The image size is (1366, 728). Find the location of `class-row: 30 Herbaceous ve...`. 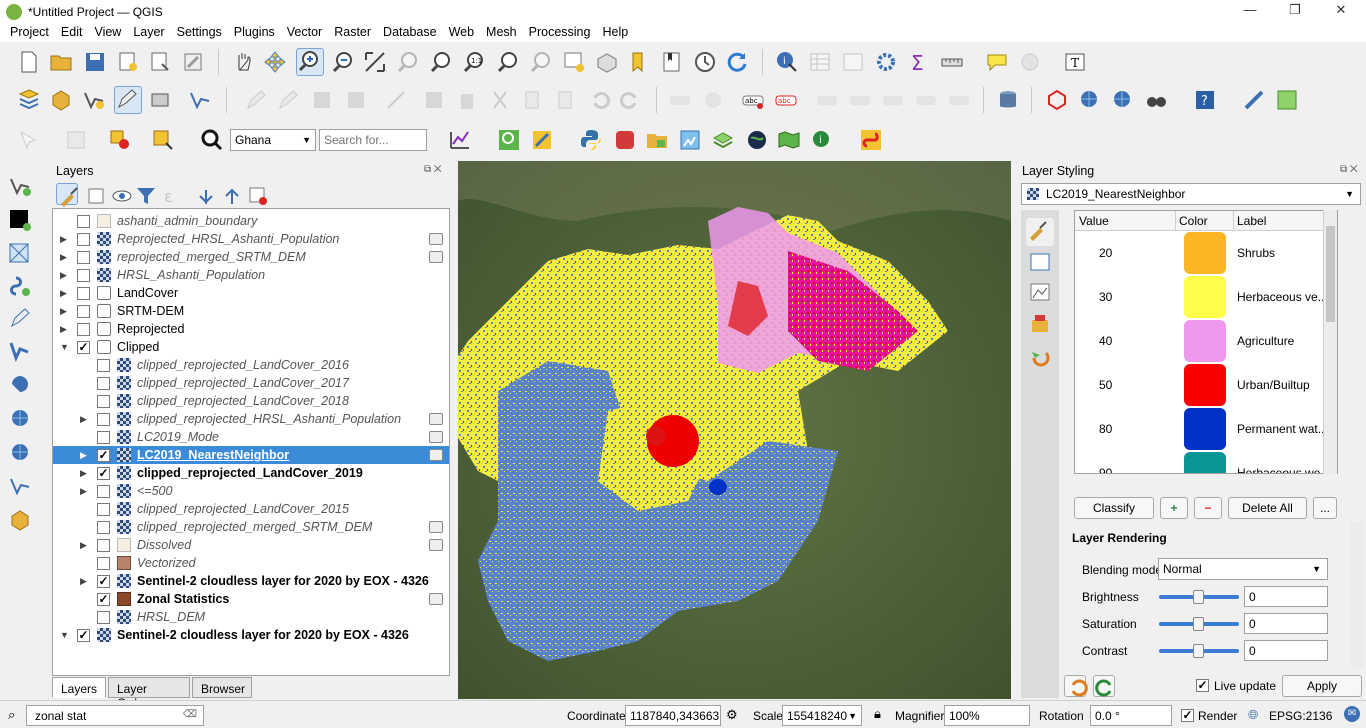

class-row: 30 Herbaceous ve... is located at coordinates (1206, 298).